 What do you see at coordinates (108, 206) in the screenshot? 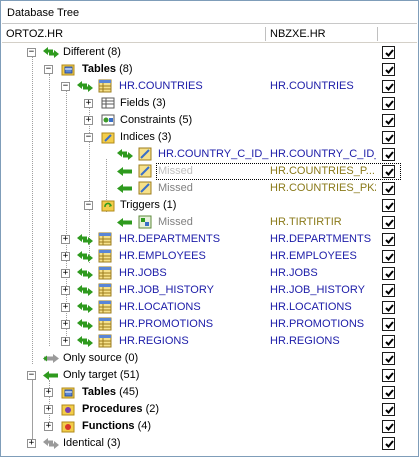
I see `triggers-folder-icon` at bounding box center [108, 206].